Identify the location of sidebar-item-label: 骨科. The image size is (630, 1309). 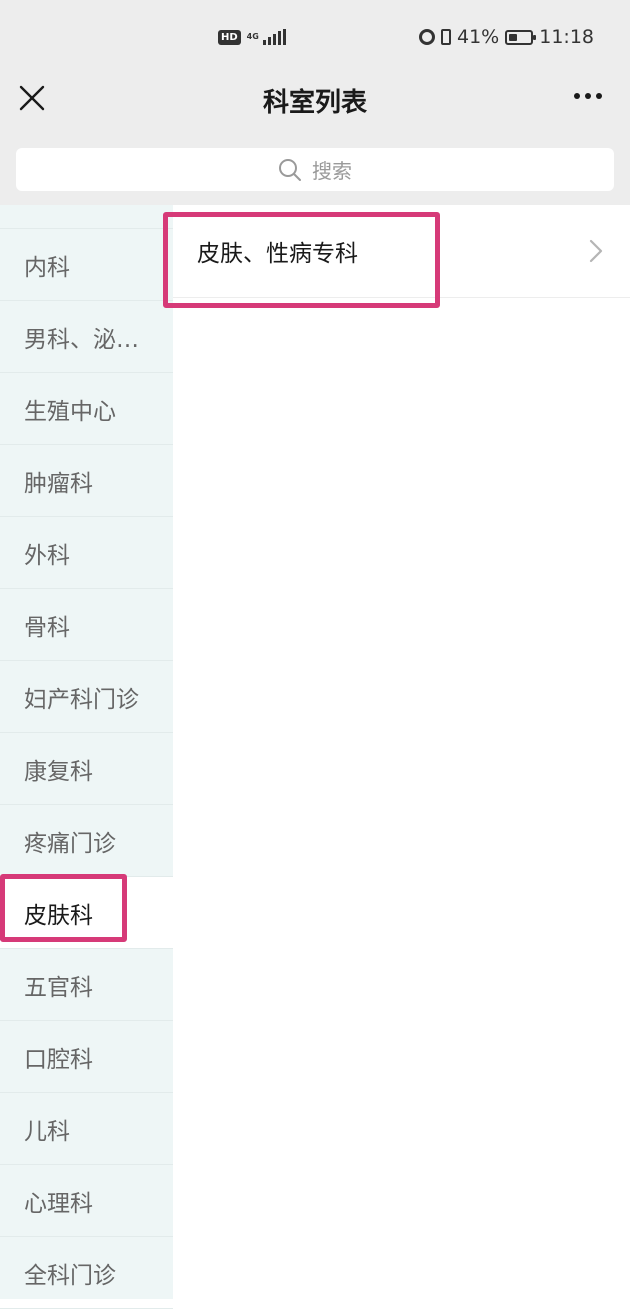
(47, 627).